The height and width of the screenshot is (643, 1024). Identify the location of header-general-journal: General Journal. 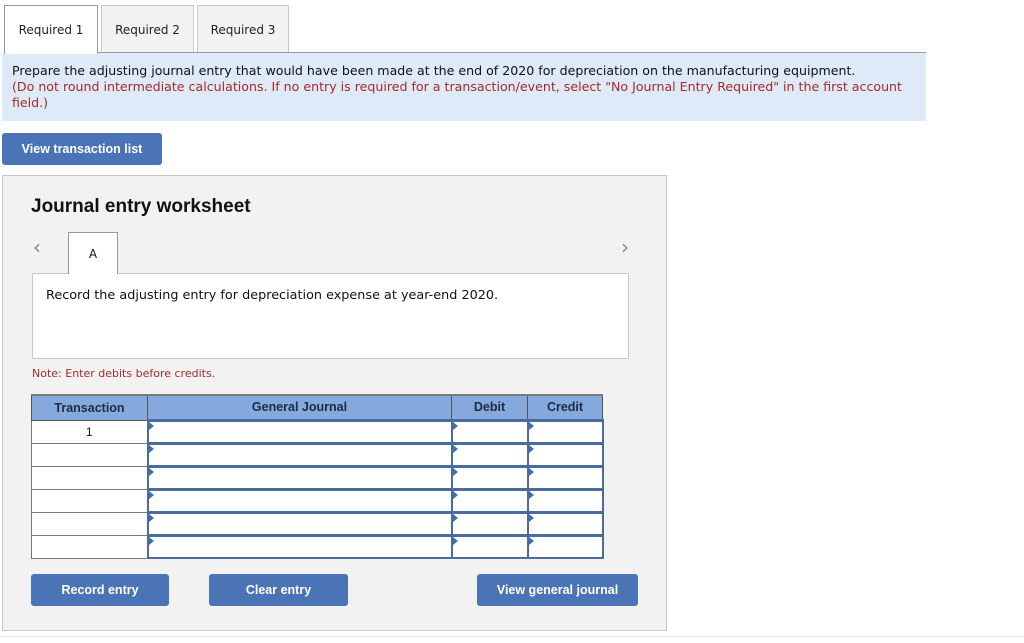
(299, 407).